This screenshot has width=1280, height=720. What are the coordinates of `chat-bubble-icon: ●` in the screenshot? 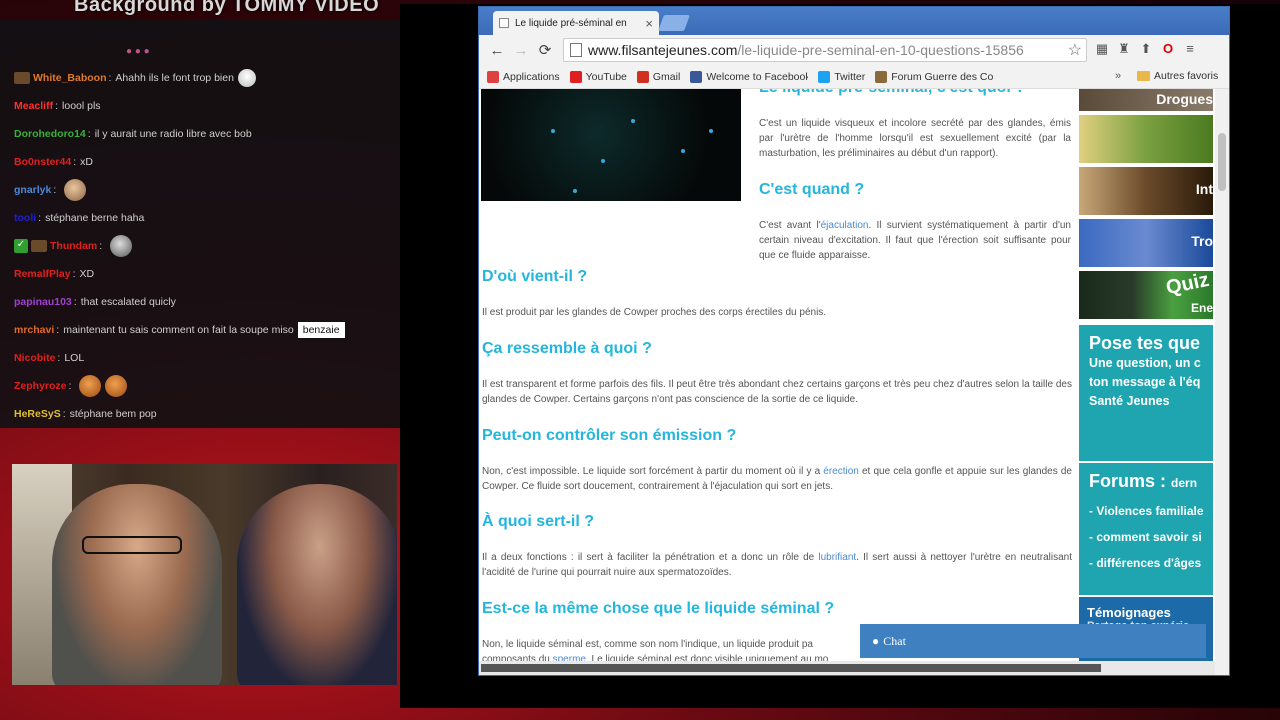 It's located at (876, 640).